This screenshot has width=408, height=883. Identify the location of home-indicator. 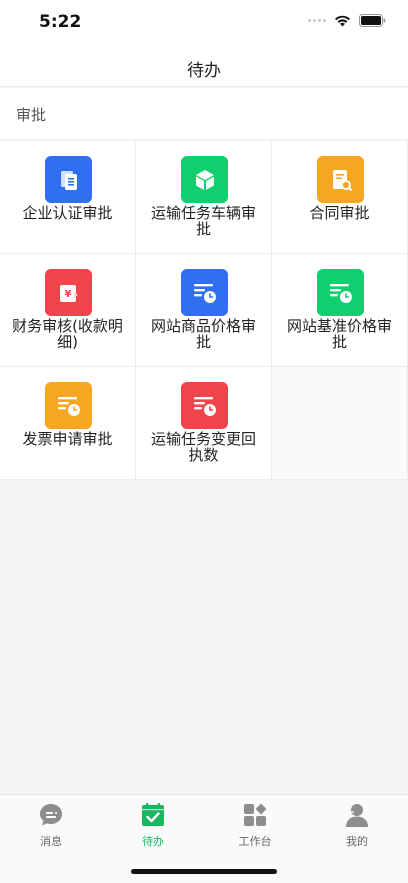
(204, 871).